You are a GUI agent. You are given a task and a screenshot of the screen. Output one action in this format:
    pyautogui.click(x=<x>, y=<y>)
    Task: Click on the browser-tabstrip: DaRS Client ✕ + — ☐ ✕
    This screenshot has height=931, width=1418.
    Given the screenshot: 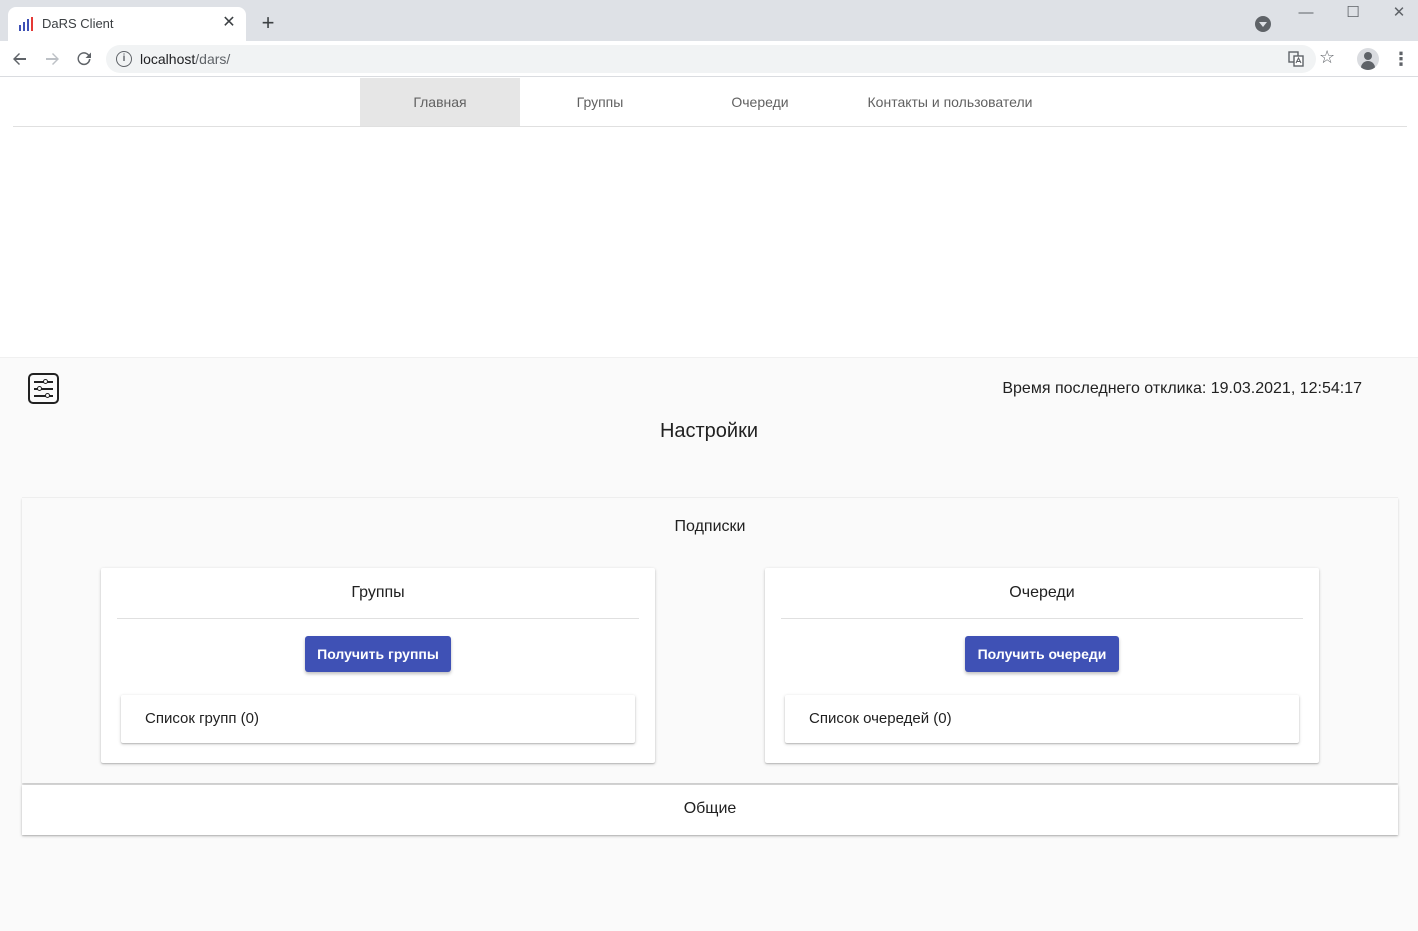 What is the action you would take?
    pyautogui.click(x=709, y=20)
    